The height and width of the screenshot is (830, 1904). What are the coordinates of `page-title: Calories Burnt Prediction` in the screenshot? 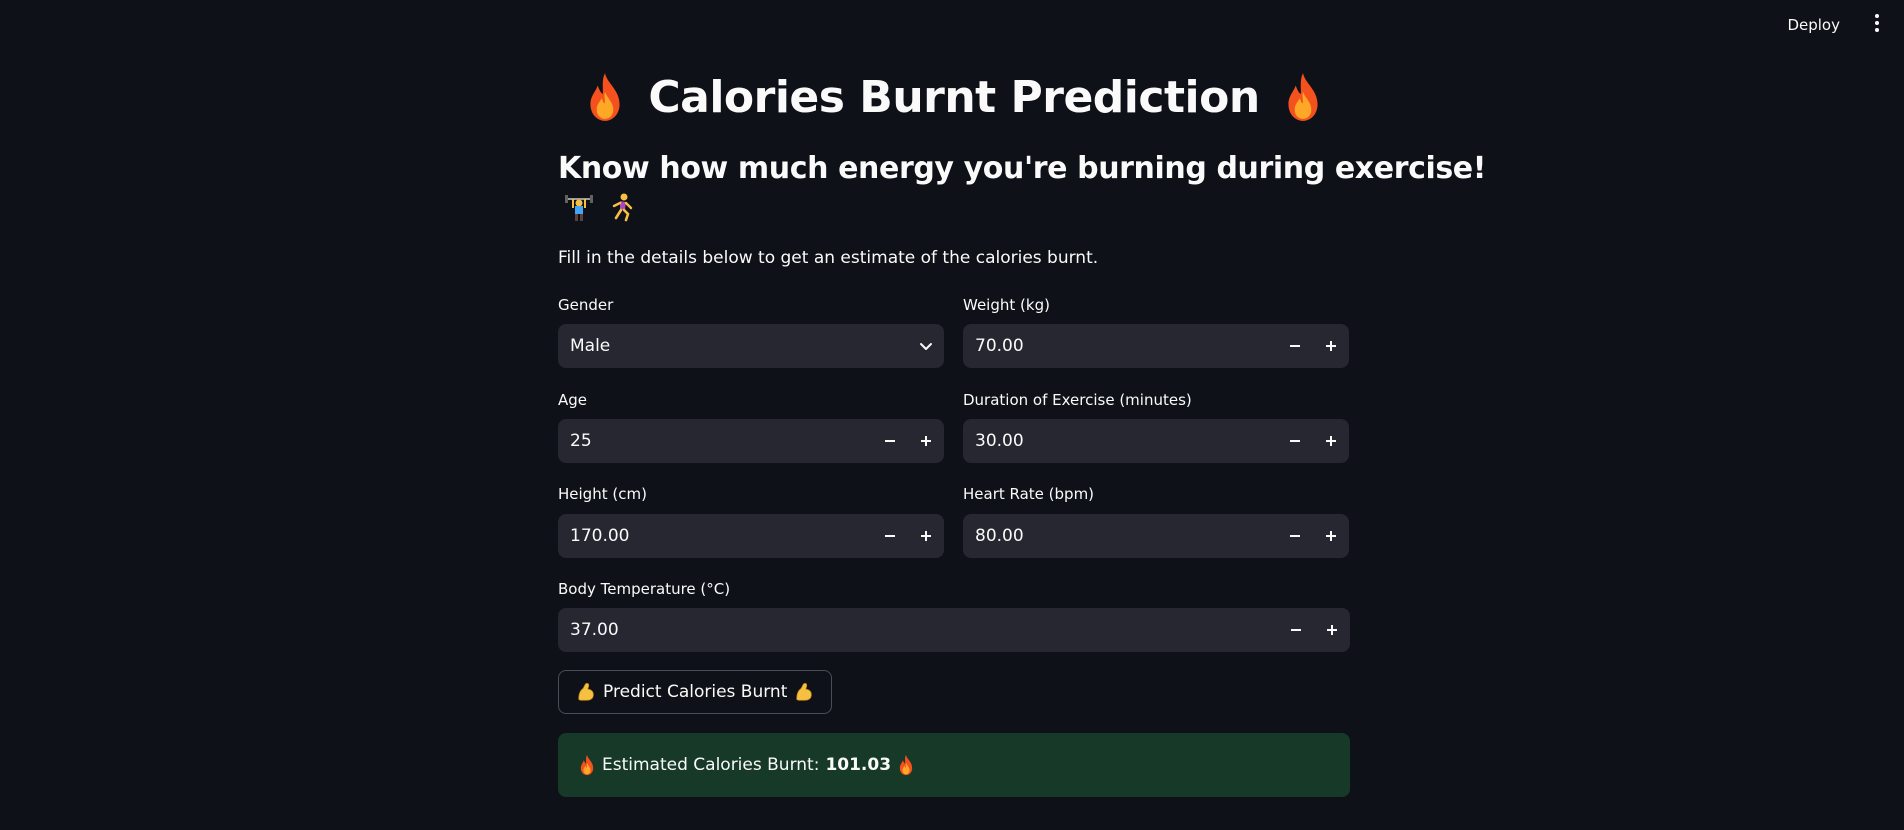 It's located at (954, 97).